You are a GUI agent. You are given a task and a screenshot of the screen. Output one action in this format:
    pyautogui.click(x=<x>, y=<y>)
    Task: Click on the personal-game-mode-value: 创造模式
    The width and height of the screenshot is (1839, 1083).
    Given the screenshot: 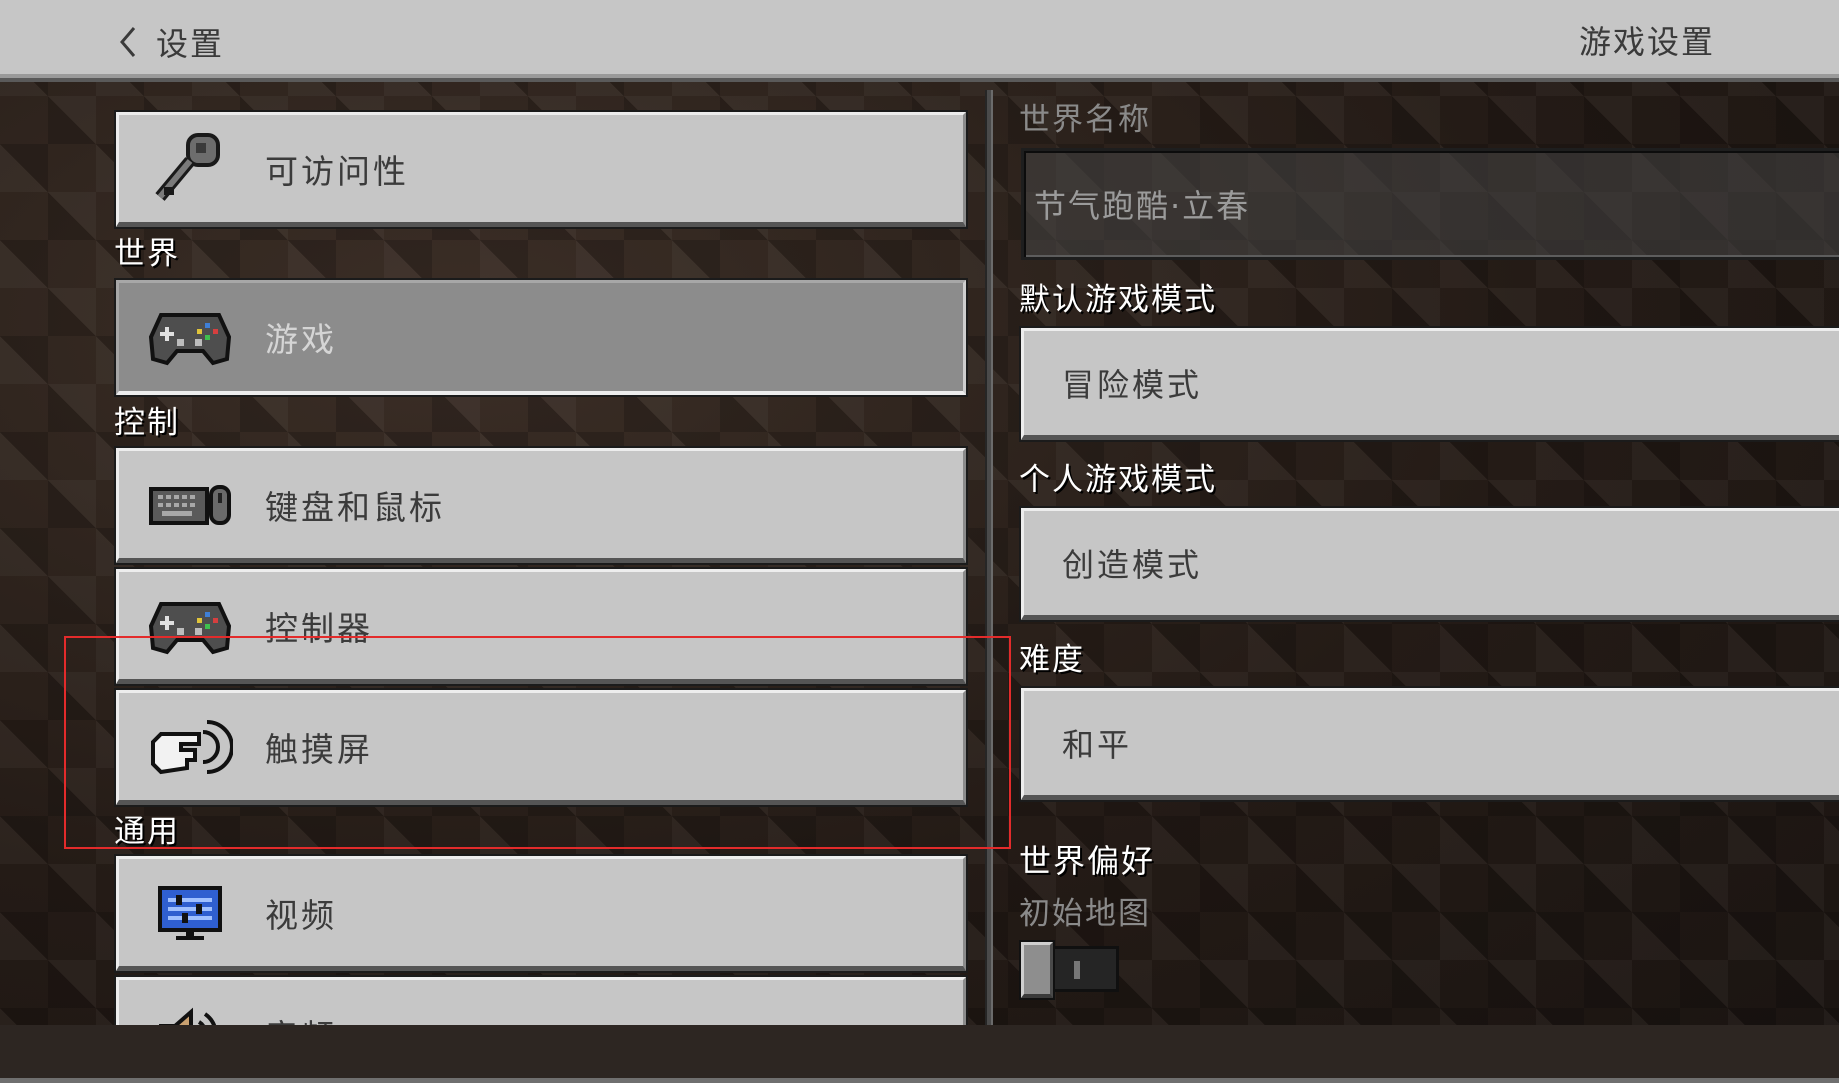 What is the action you would take?
    pyautogui.click(x=1132, y=565)
    